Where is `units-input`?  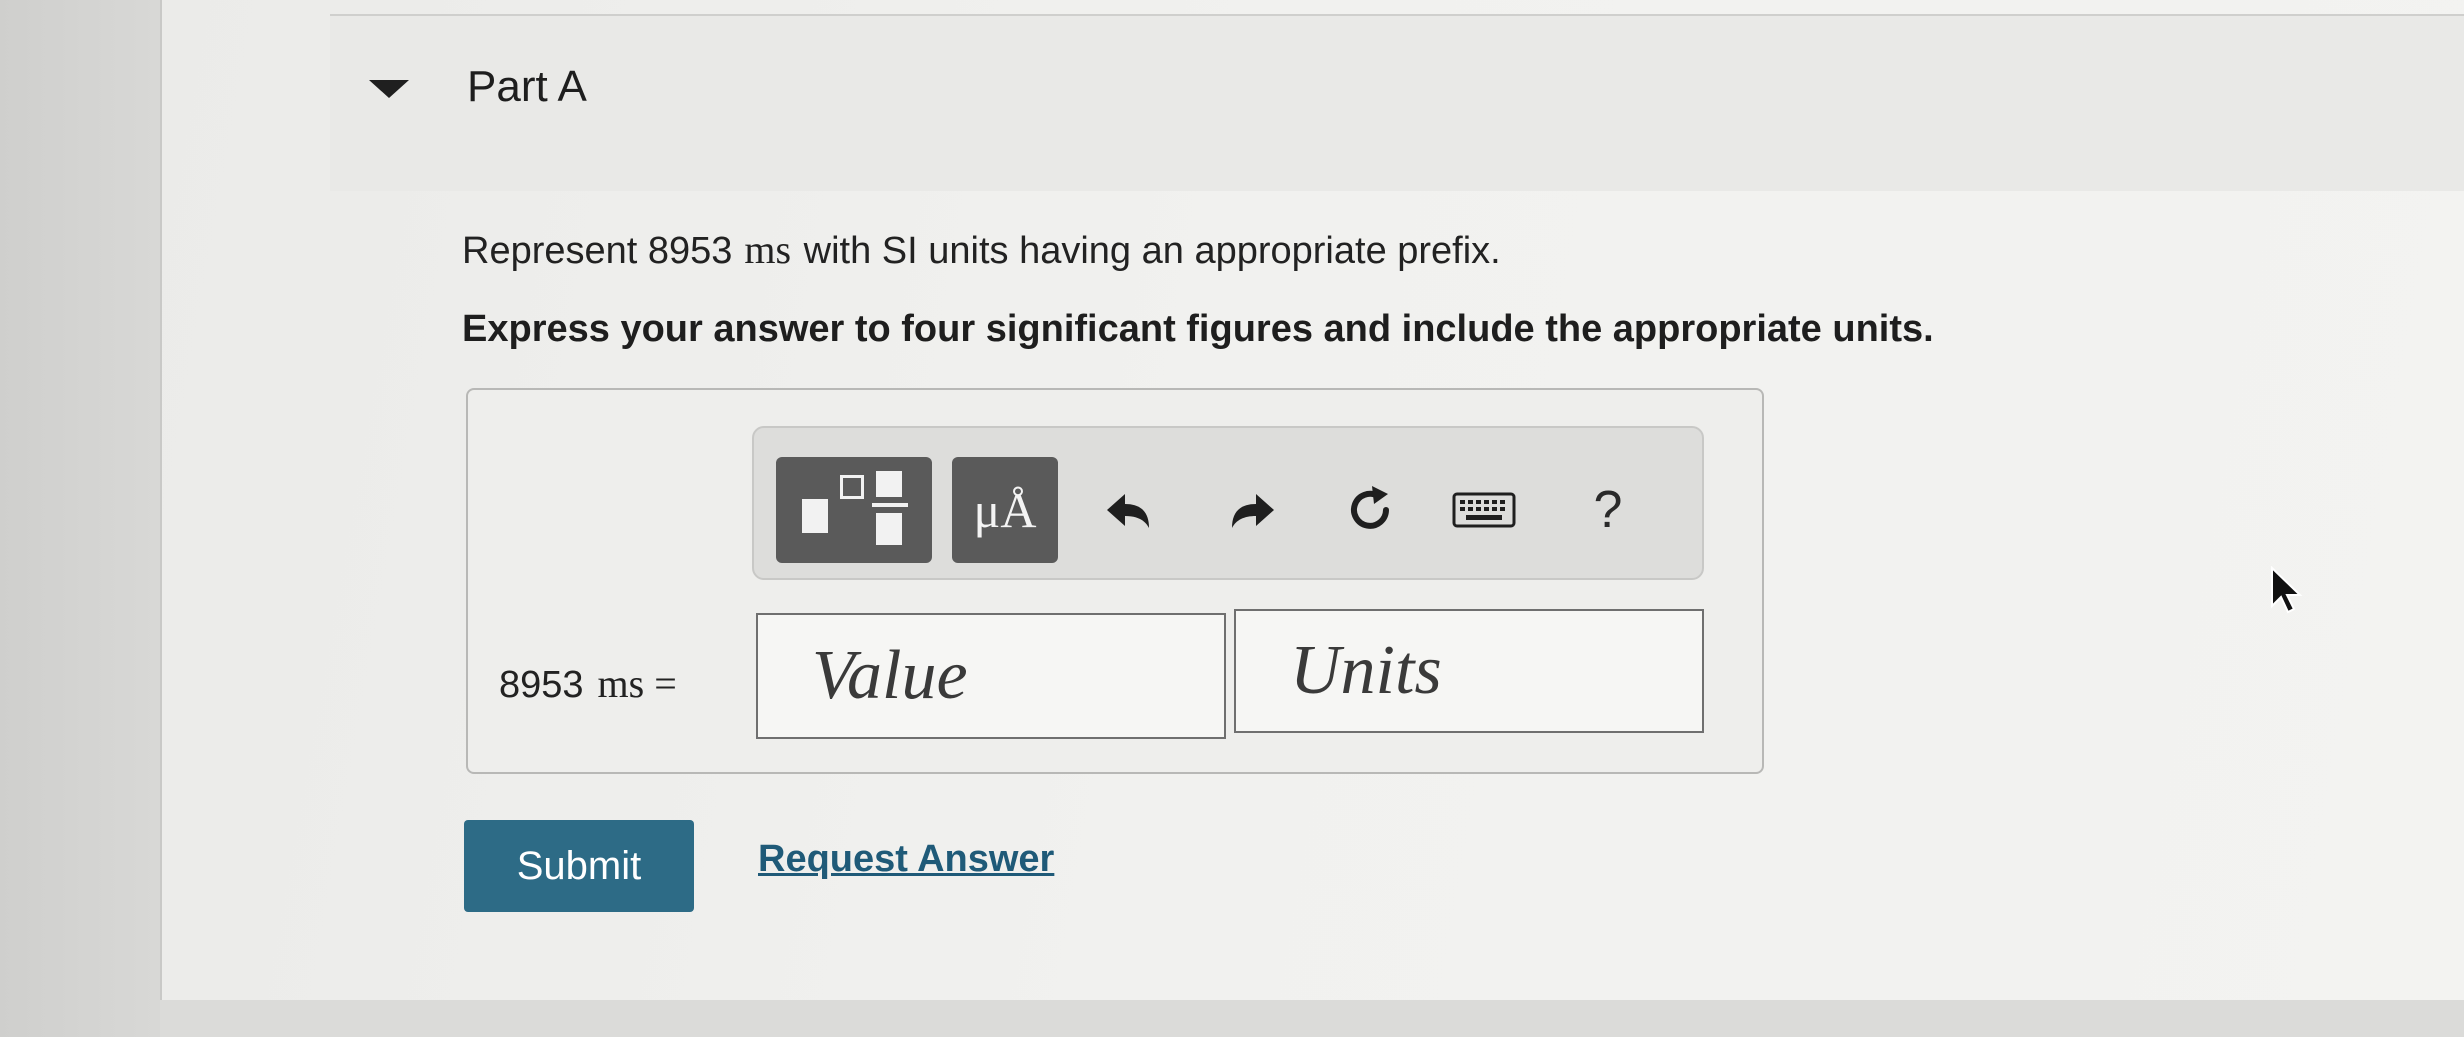
units-input is located at coordinates (1469, 671).